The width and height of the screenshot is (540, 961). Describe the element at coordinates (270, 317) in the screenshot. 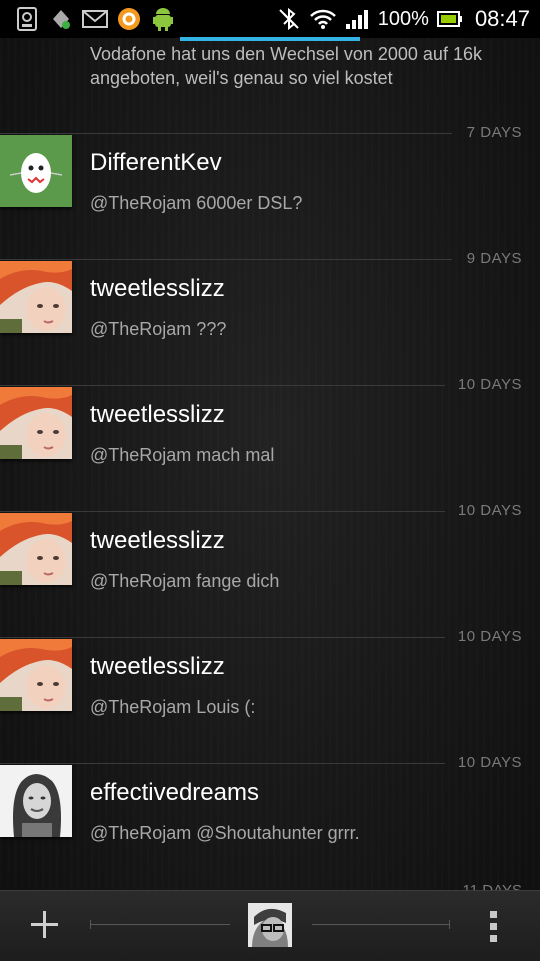

I see `tweet-item: 9 DAYS tweetlesslizz @TheRojam ???` at that location.